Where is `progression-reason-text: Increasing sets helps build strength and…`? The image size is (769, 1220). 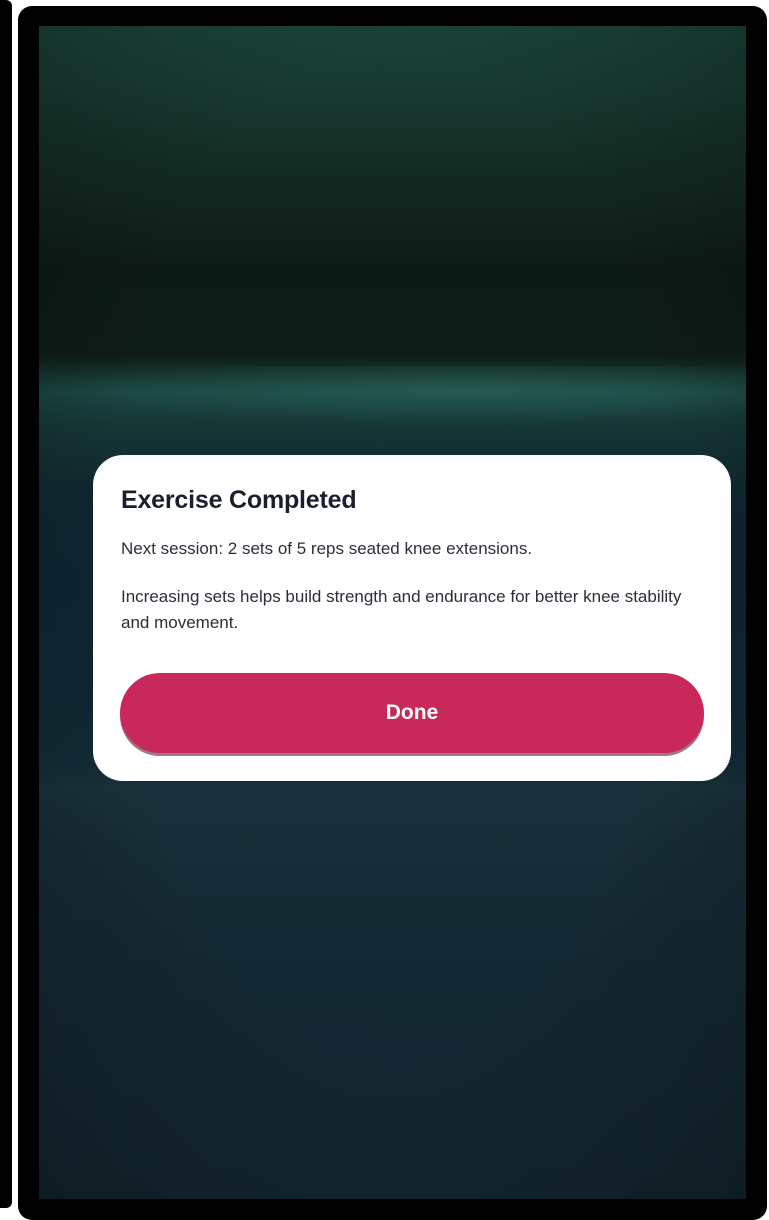
progression-reason-text: Increasing sets helps build strength and… is located at coordinates (401, 609).